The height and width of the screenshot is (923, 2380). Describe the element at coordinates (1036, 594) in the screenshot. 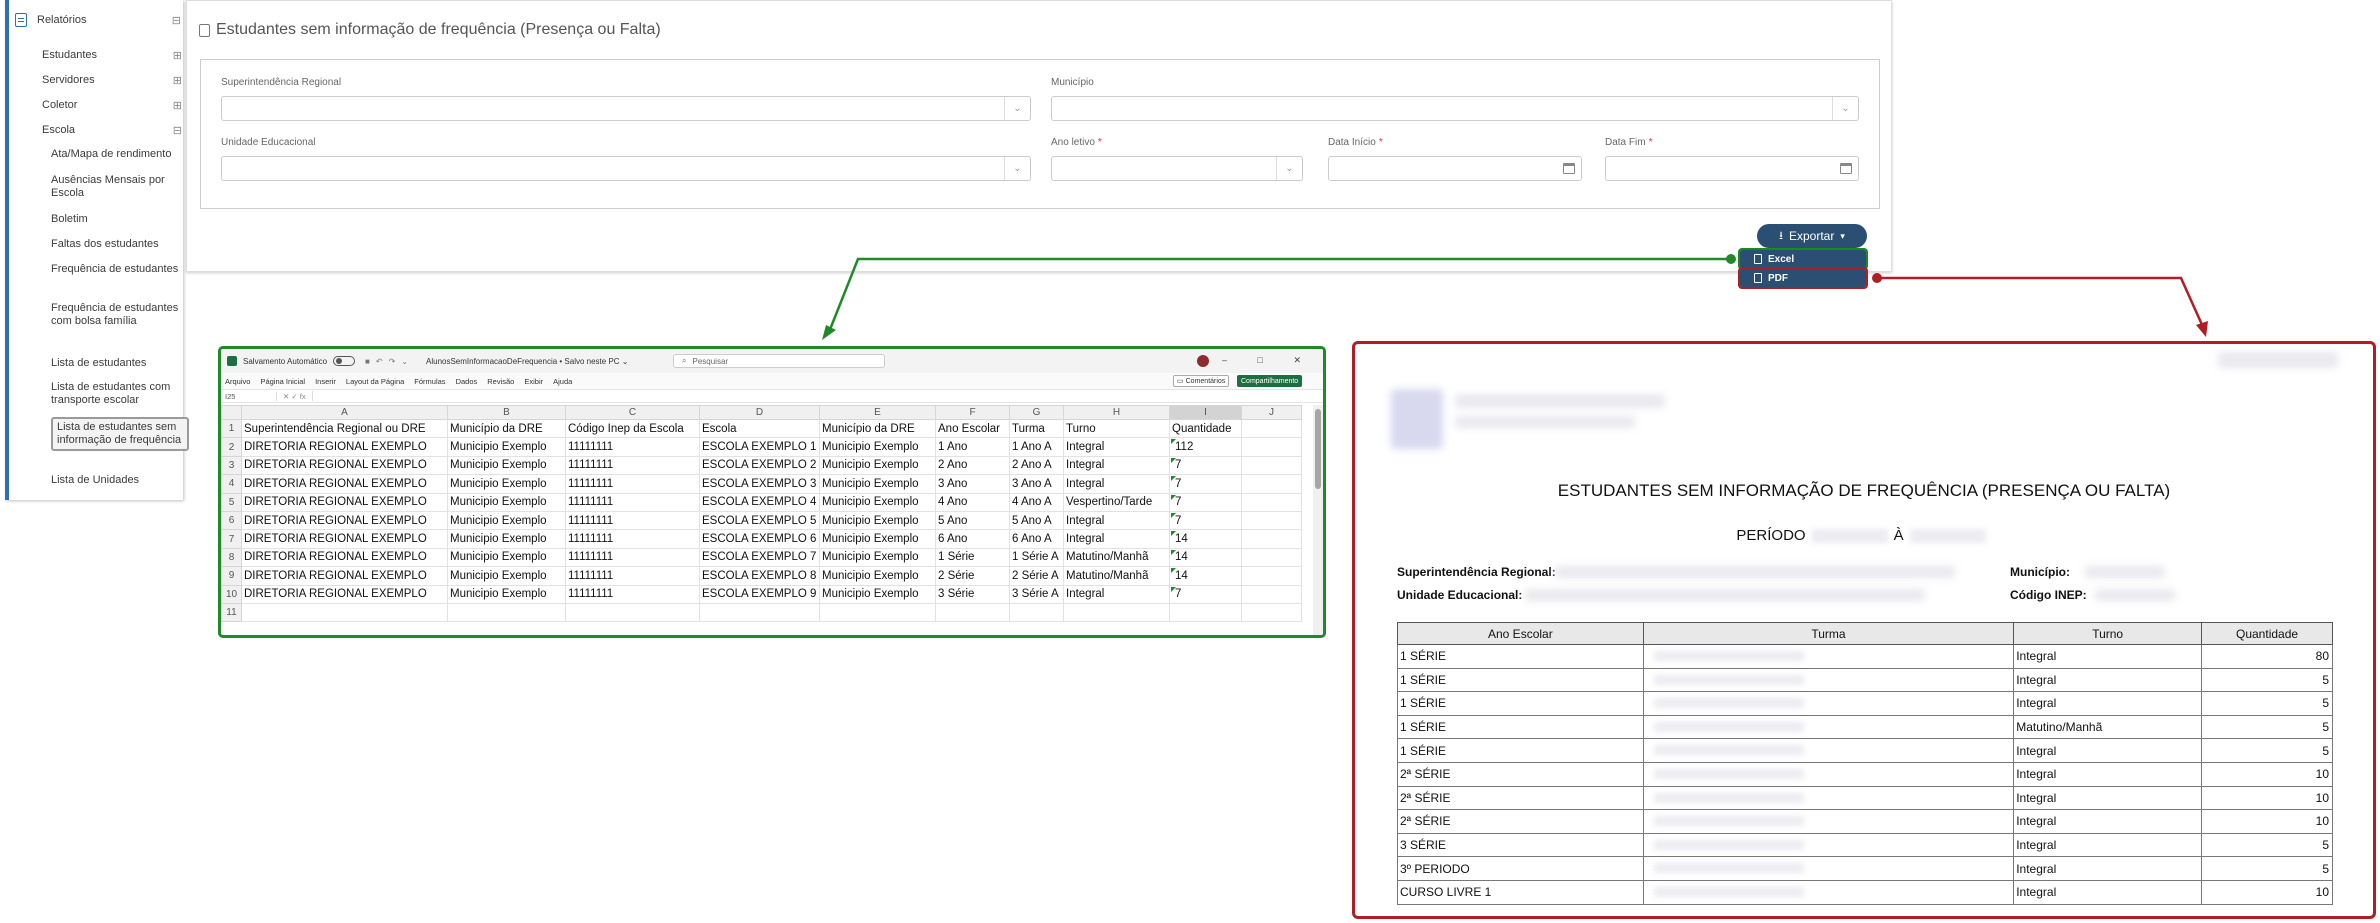

I see `cell: 3 Série A` at that location.